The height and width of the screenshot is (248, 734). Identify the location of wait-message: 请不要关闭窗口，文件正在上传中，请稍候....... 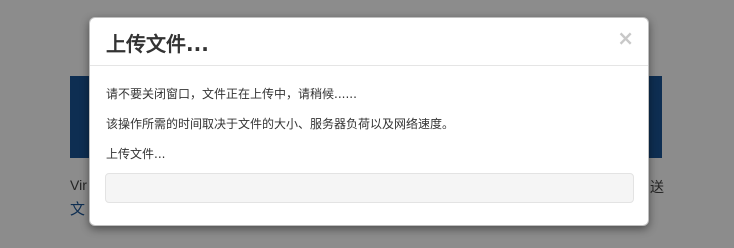
(231, 94).